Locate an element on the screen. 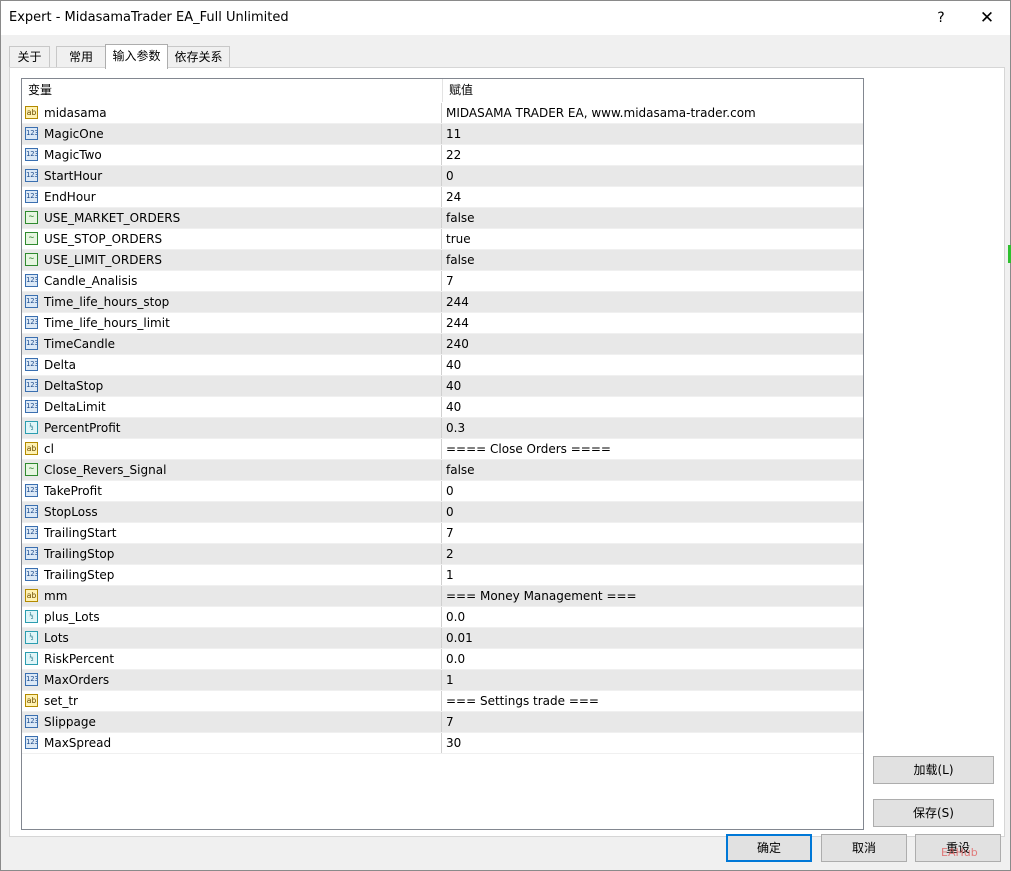 This screenshot has height=871, width=1011. parameter-name-cell: 123 TrailingStart is located at coordinates (232, 533).